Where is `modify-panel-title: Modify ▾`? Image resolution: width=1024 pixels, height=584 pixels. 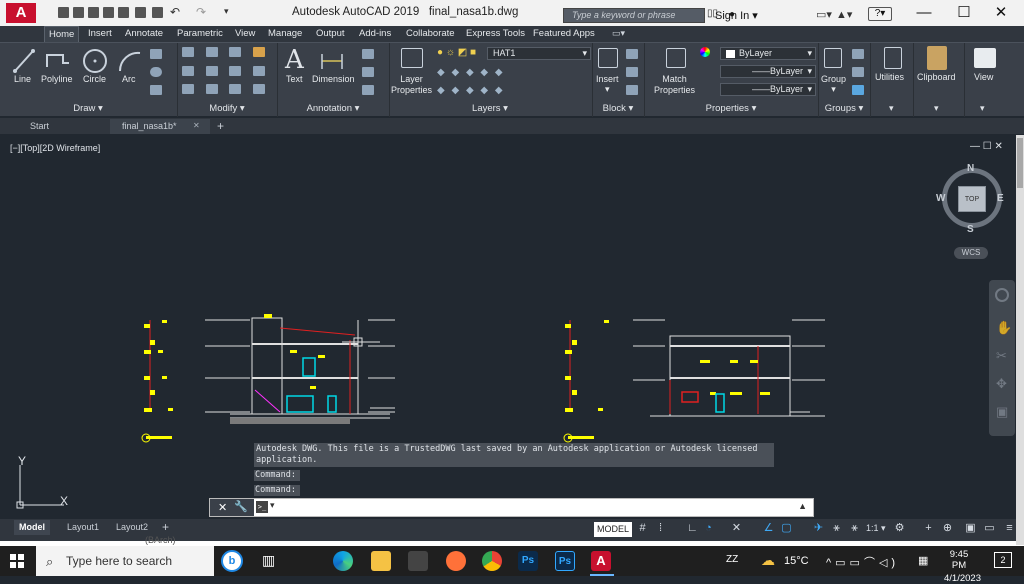
modify-panel-title: Modify ▾ is located at coordinates (227, 109).